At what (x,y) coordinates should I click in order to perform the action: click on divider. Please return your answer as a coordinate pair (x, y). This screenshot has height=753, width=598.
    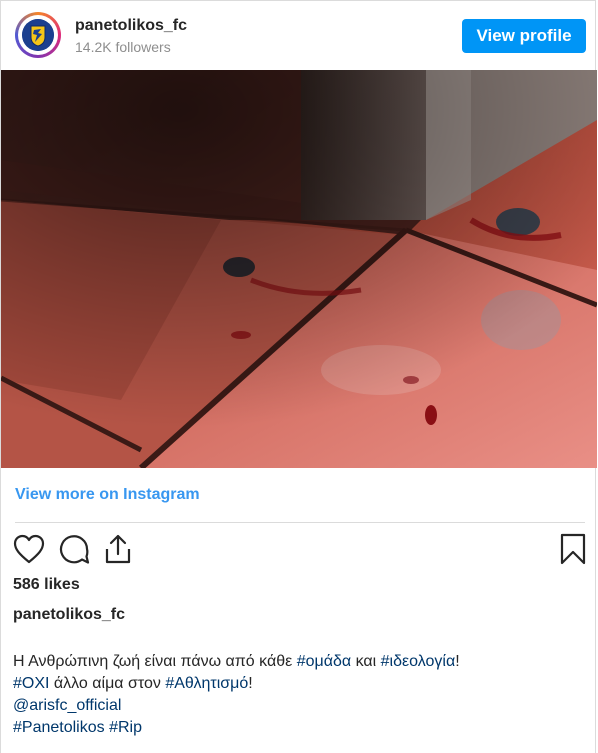
    Looking at the image, I should click on (300, 522).